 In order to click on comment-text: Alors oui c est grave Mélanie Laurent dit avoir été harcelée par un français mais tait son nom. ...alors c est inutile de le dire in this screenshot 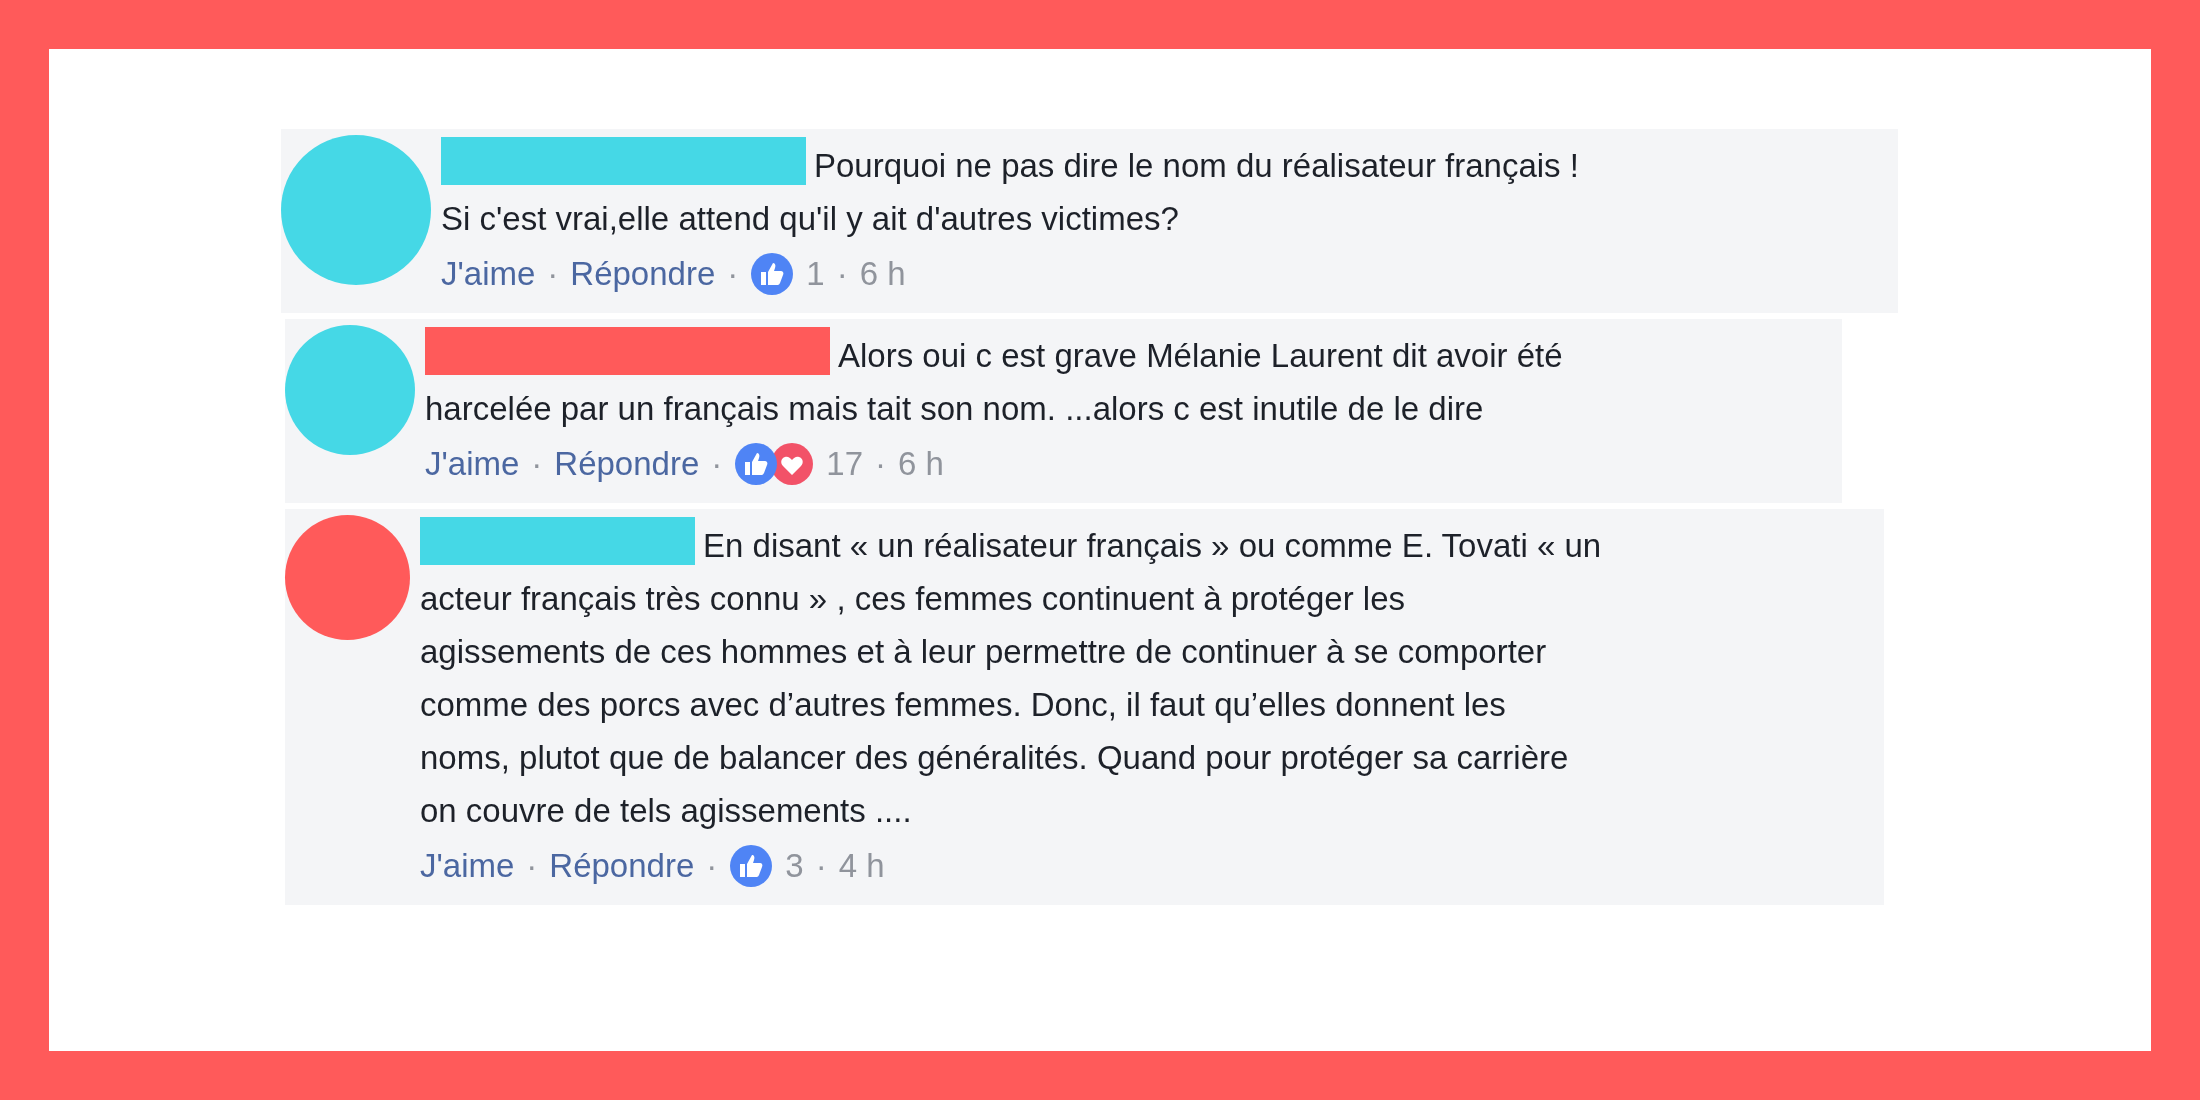, I will do `click(994, 381)`.